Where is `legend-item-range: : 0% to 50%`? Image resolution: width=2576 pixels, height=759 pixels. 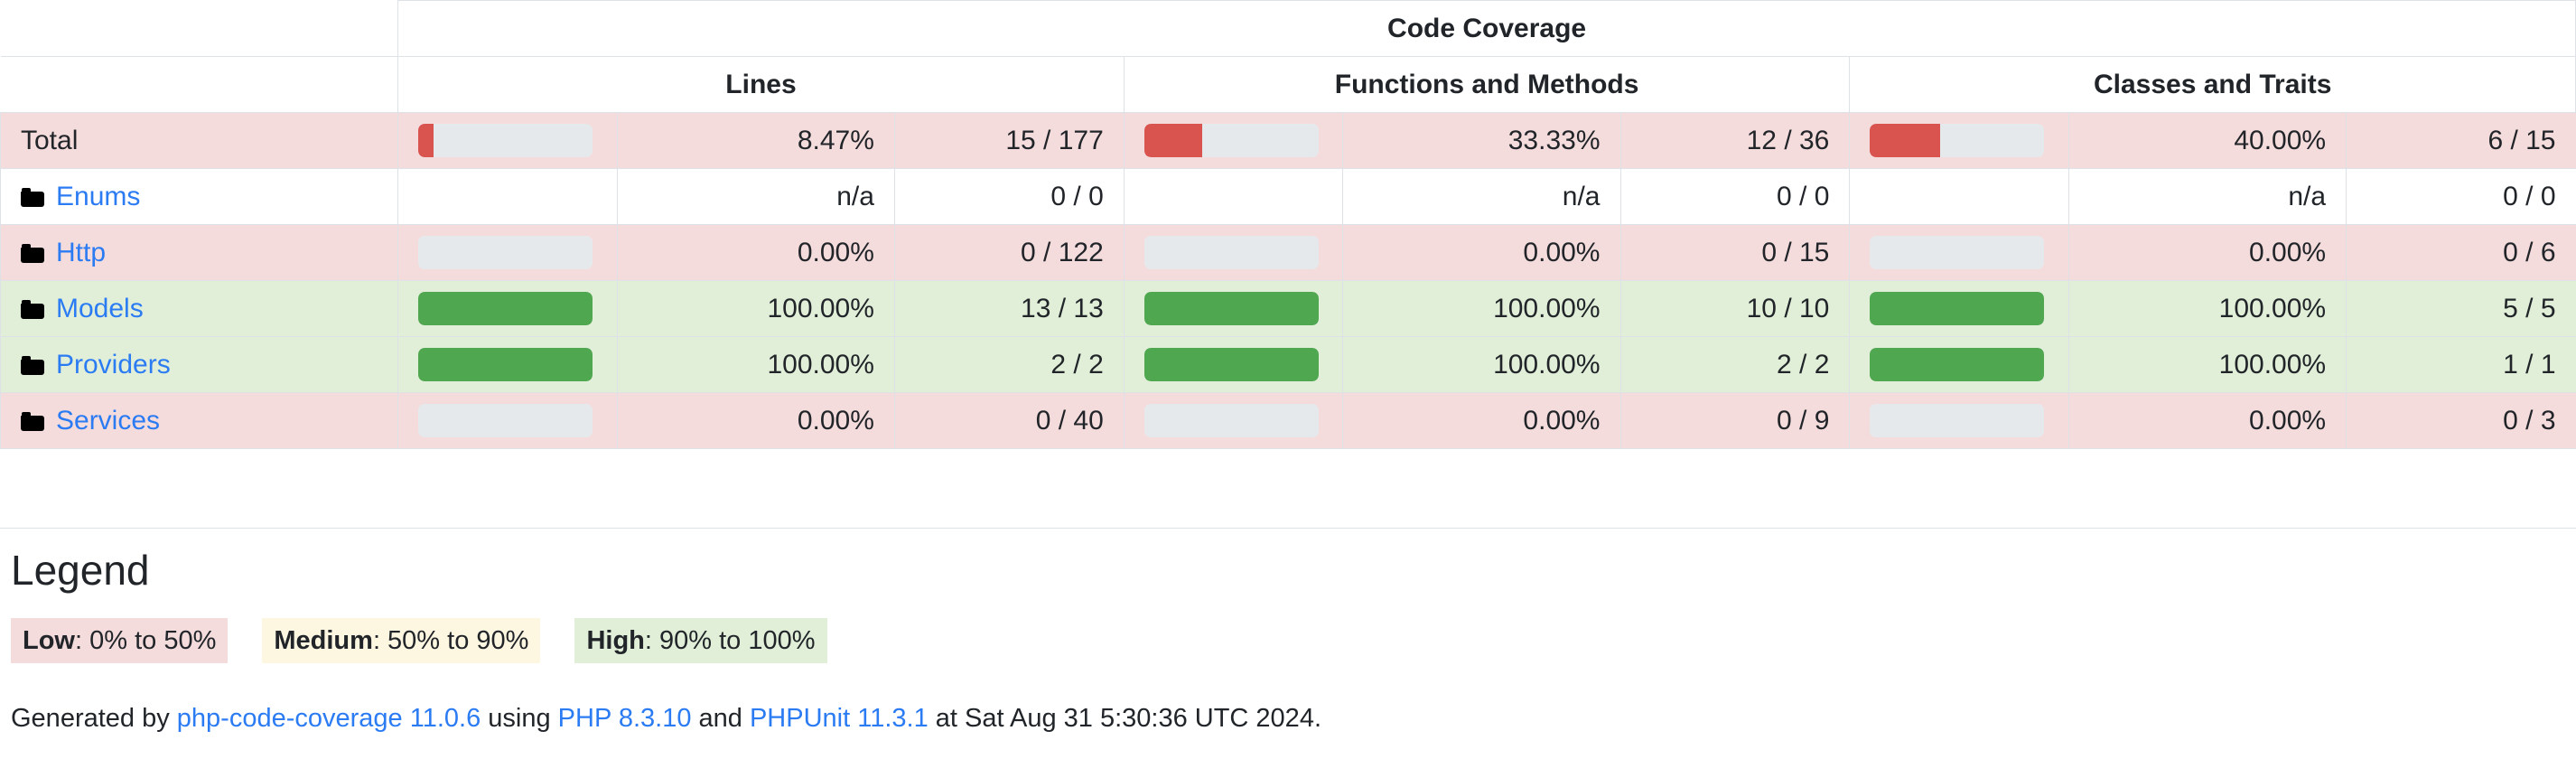 legend-item-range: : 0% to 50% is located at coordinates (146, 640).